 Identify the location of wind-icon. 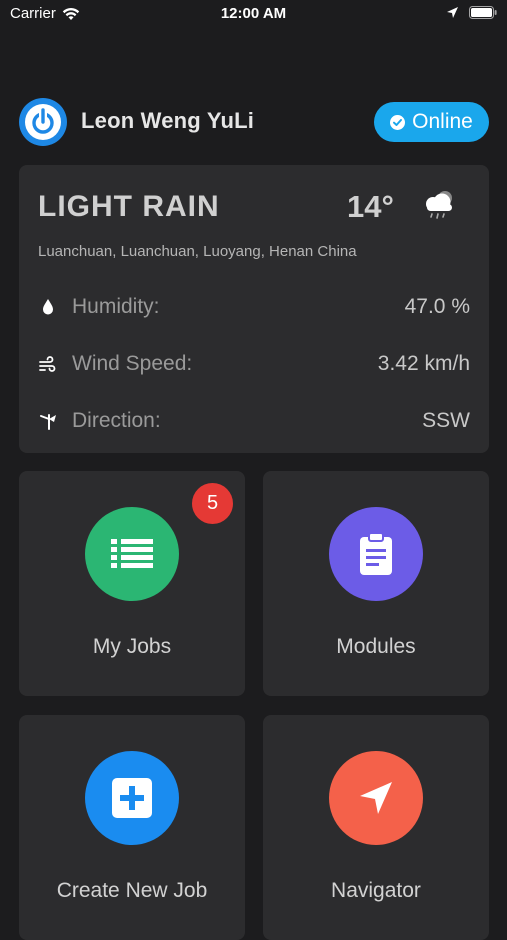
(47, 364).